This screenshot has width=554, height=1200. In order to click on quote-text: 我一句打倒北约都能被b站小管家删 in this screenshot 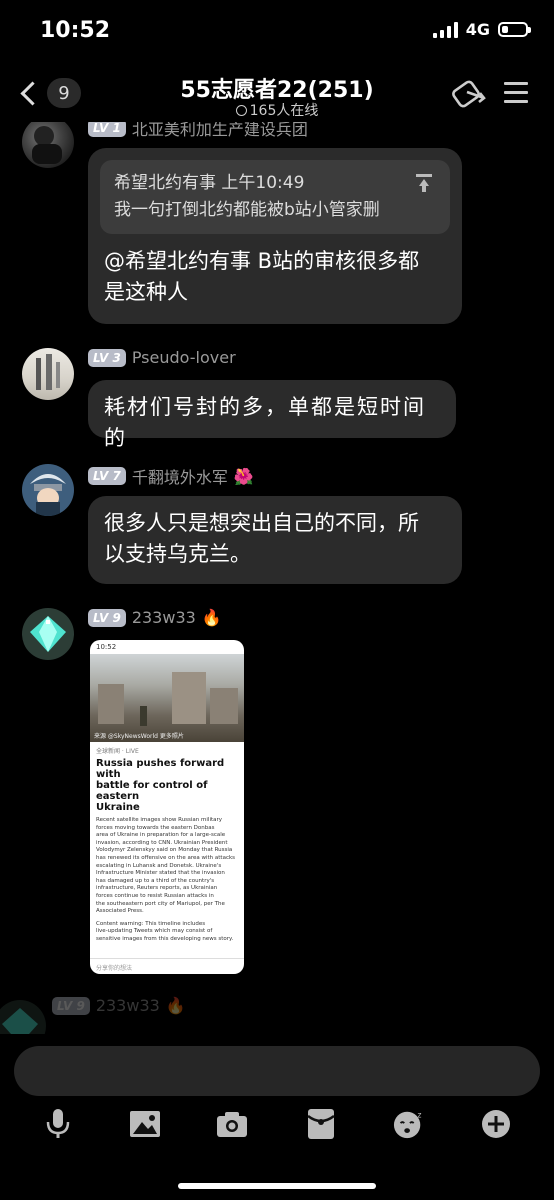, I will do `click(247, 210)`.